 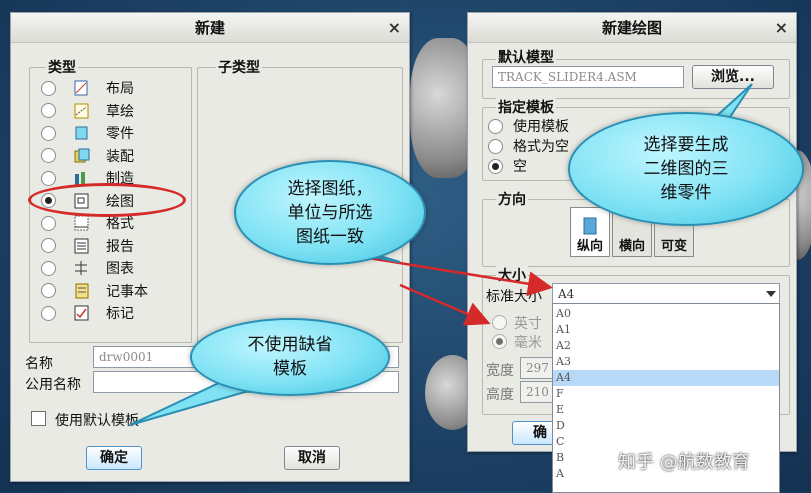 What do you see at coordinates (686, 169) in the screenshot?
I see `callout-select-model: 选择要生成 二维图的三 维零件` at bounding box center [686, 169].